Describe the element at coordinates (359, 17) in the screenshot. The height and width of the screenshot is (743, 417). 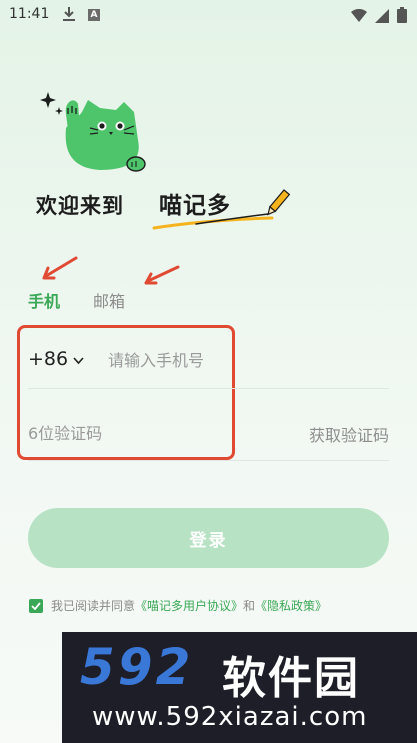
I see `wifi-icon` at that location.